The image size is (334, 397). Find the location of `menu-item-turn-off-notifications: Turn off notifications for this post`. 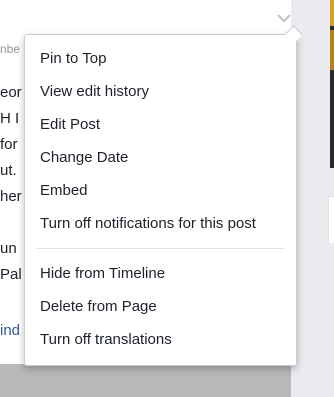

menu-item-turn-off-notifications: Turn off notifications for this post is located at coordinates (160, 223).